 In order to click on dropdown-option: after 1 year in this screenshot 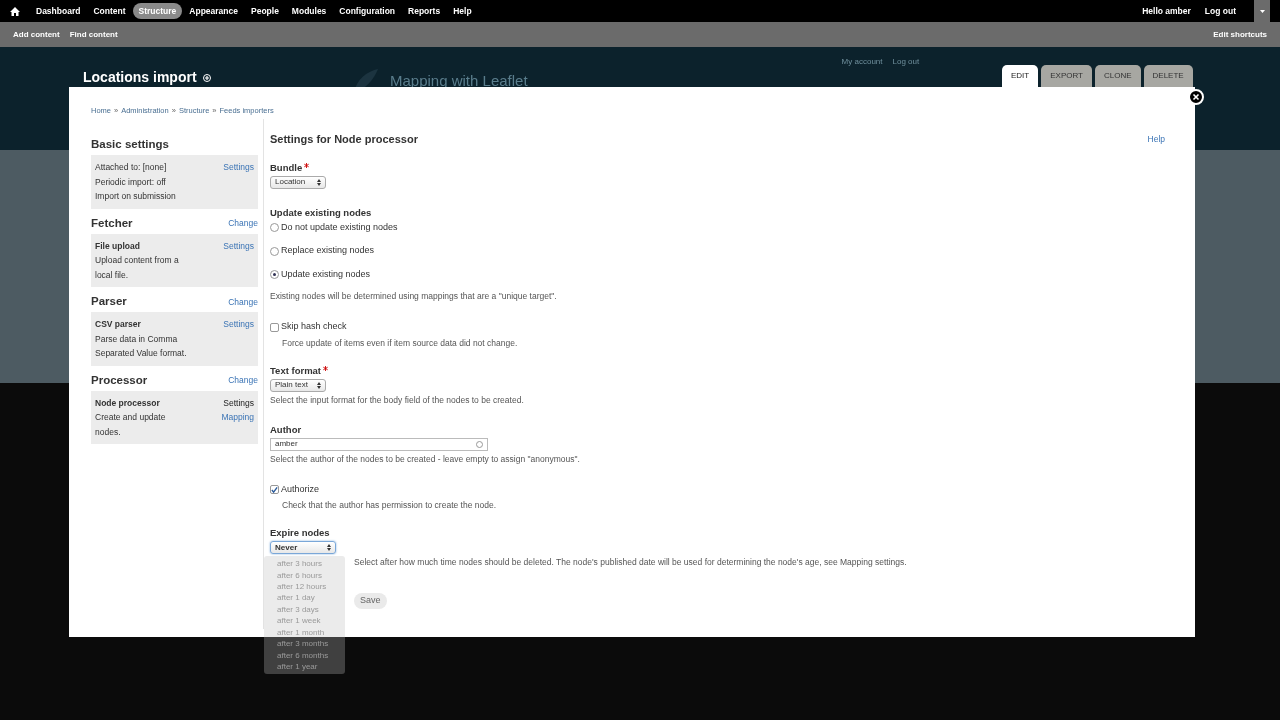, I will do `click(304, 666)`.